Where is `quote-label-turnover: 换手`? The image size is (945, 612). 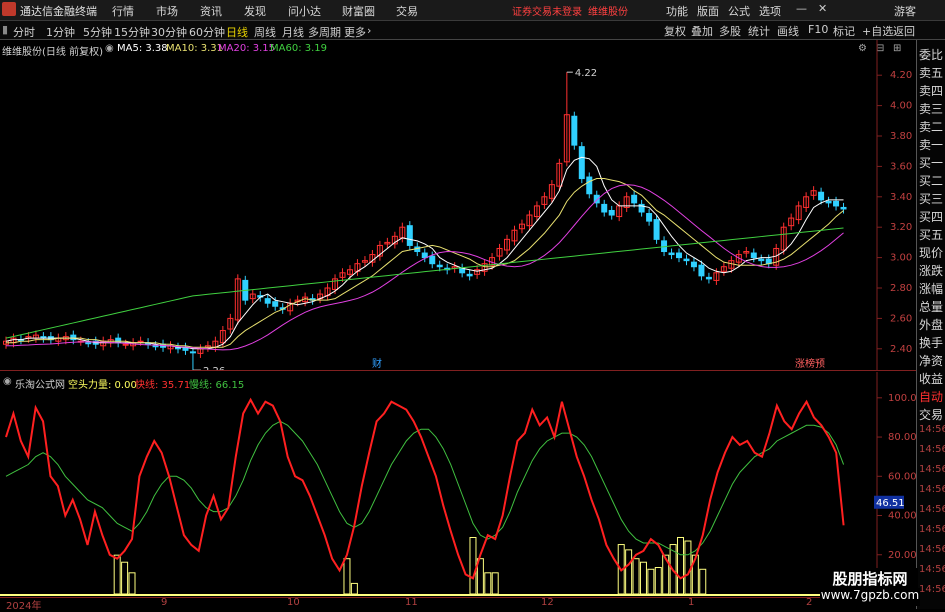
quote-label-turnover: 换手 is located at coordinates (931, 343).